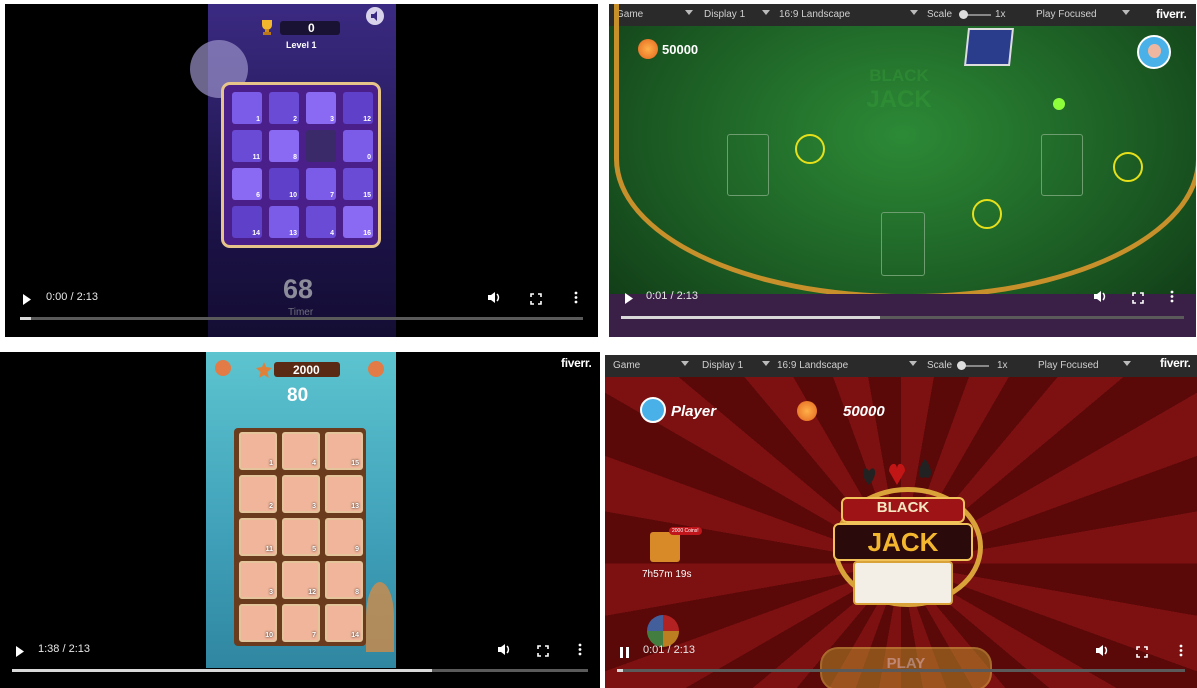 This screenshot has height=688, width=1197. Describe the element at coordinates (301, 537) in the screenshot. I see `memory-tile: 5` at that location.